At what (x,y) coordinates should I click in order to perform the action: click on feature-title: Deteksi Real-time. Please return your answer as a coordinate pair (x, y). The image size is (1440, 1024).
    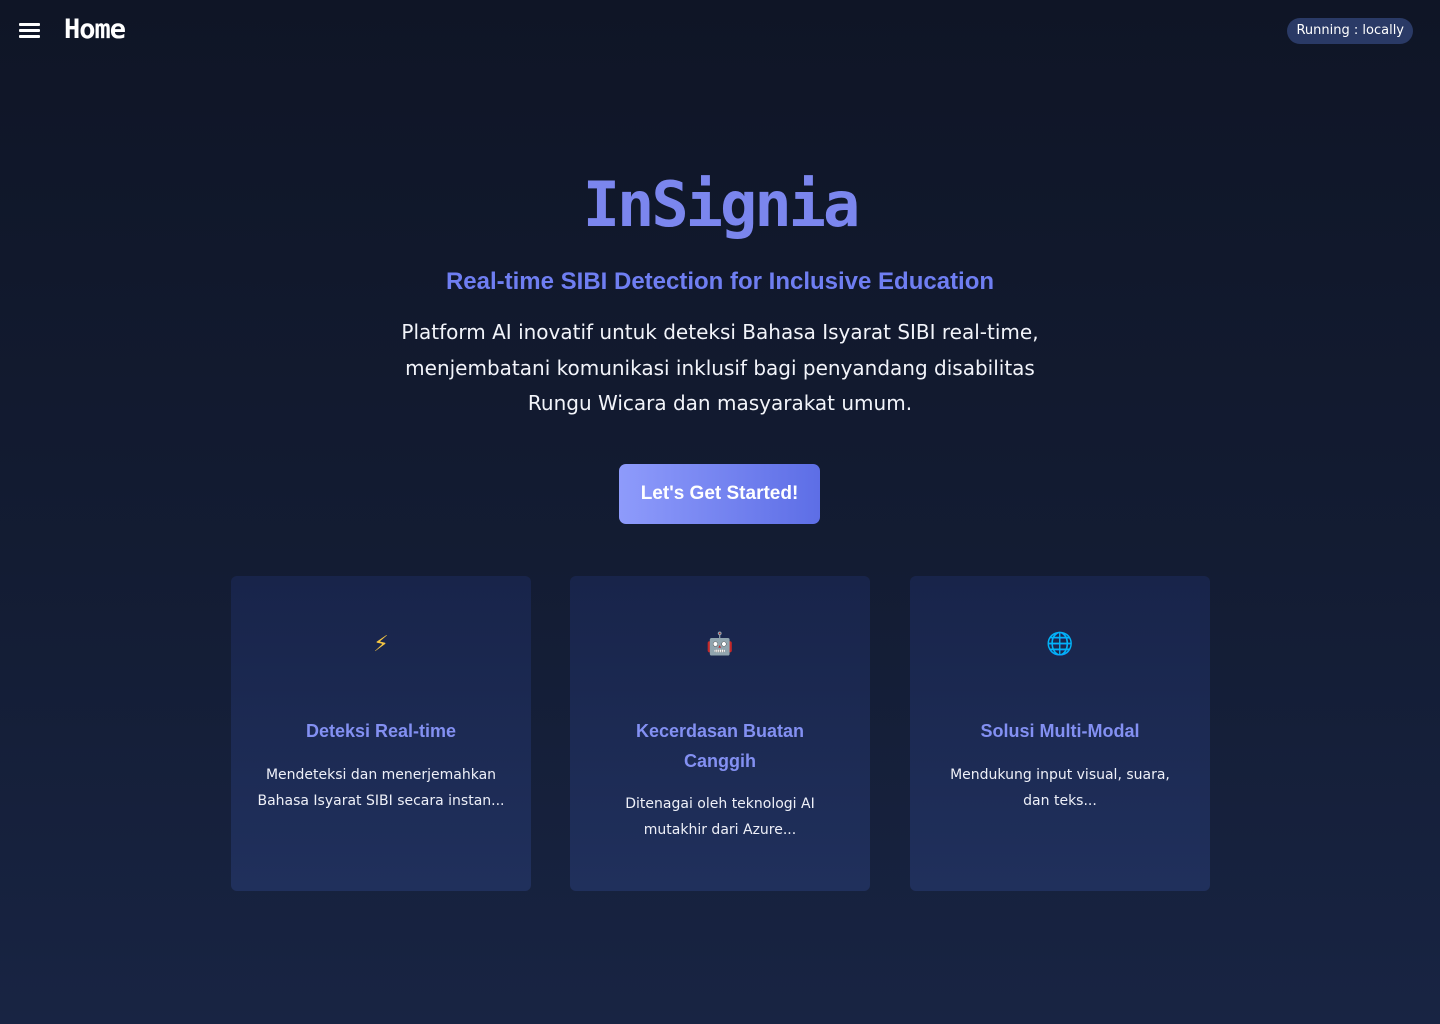
    Looking at the image, I should click on (381, 731).